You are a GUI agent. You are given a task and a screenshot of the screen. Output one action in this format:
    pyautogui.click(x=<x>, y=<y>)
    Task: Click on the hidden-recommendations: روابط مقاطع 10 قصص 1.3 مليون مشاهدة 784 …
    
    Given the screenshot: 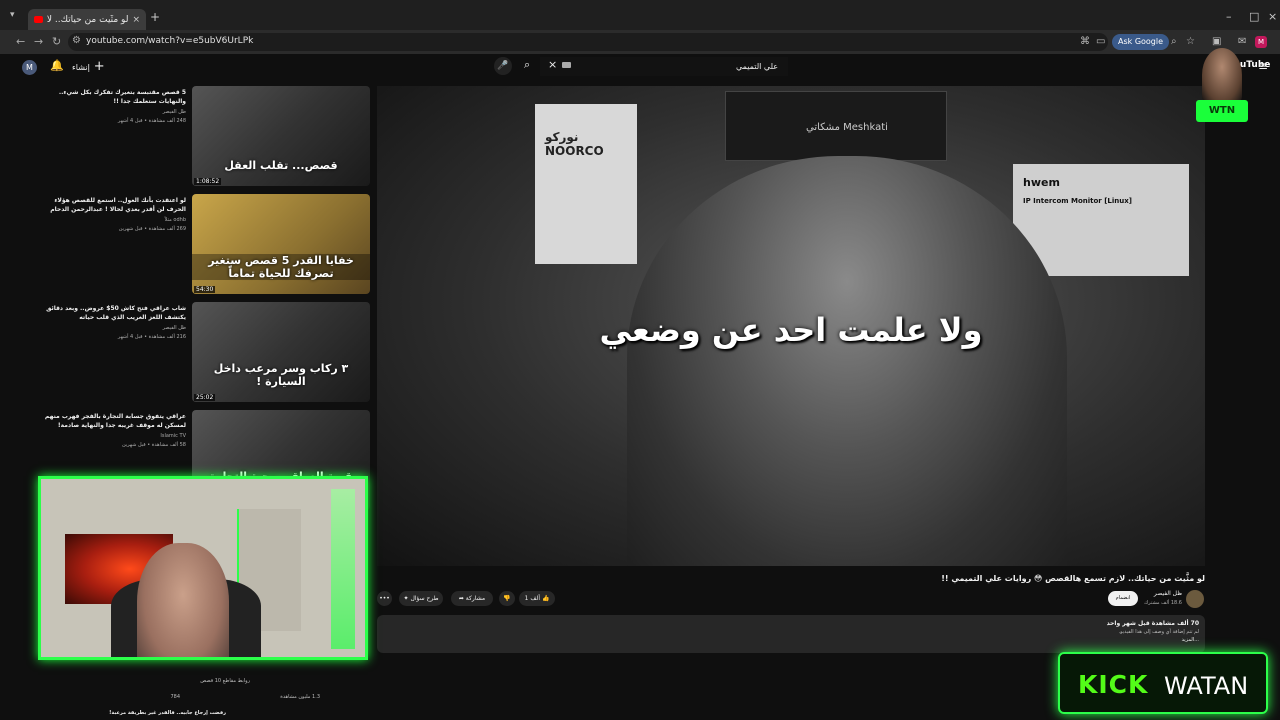 What is the action you would take?
    pyautogui.click(x=205, y=691)
    